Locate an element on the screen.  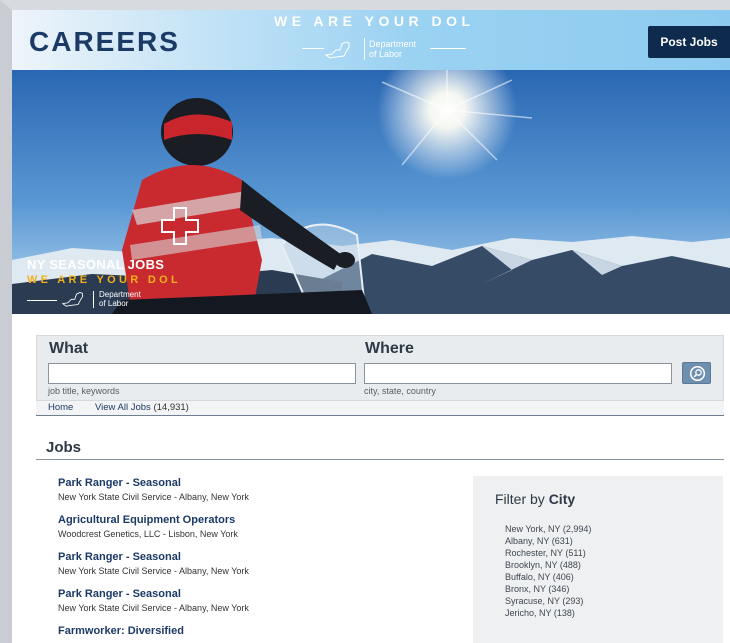
logo-rule-left is located at coordinates (313, 48).